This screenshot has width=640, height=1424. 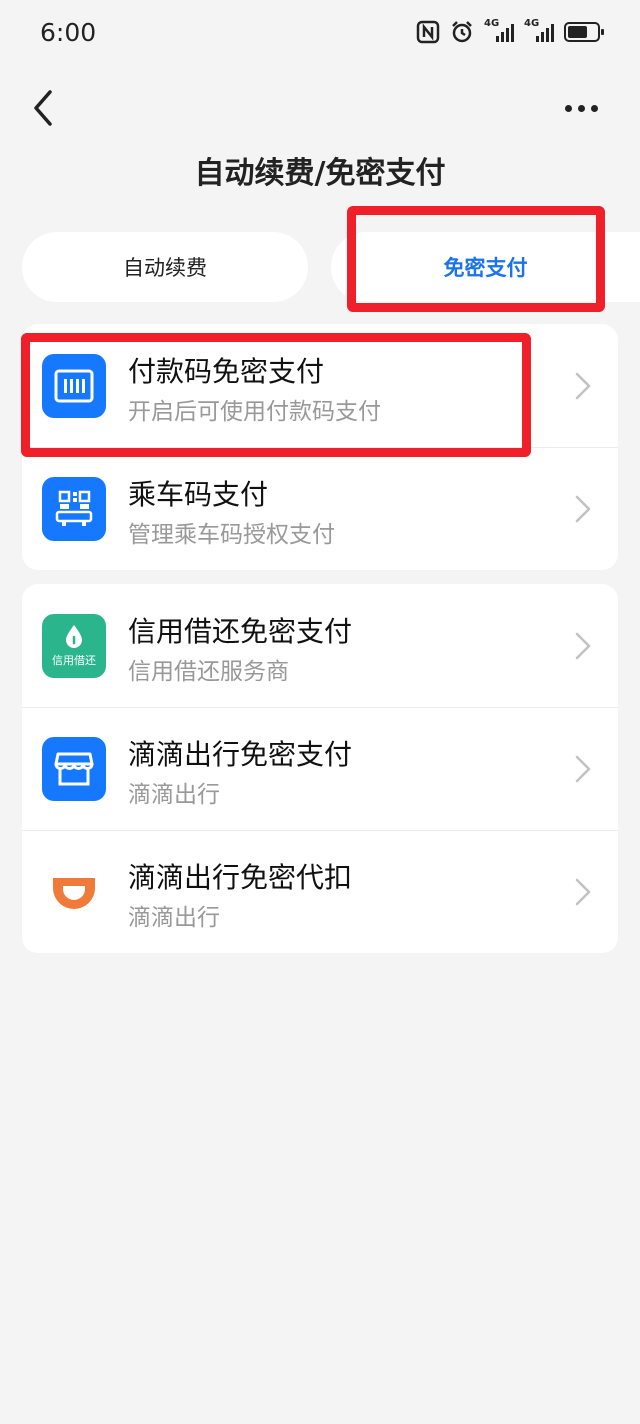 I want to click on drop-icon, so click(x=74, y=636).